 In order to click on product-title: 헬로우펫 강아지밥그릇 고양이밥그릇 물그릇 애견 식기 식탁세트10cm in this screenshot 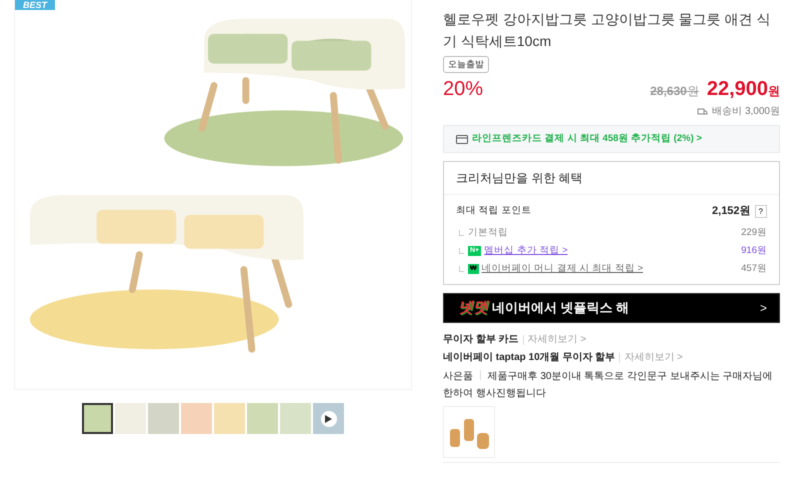, I will do `click(607, 30)`.